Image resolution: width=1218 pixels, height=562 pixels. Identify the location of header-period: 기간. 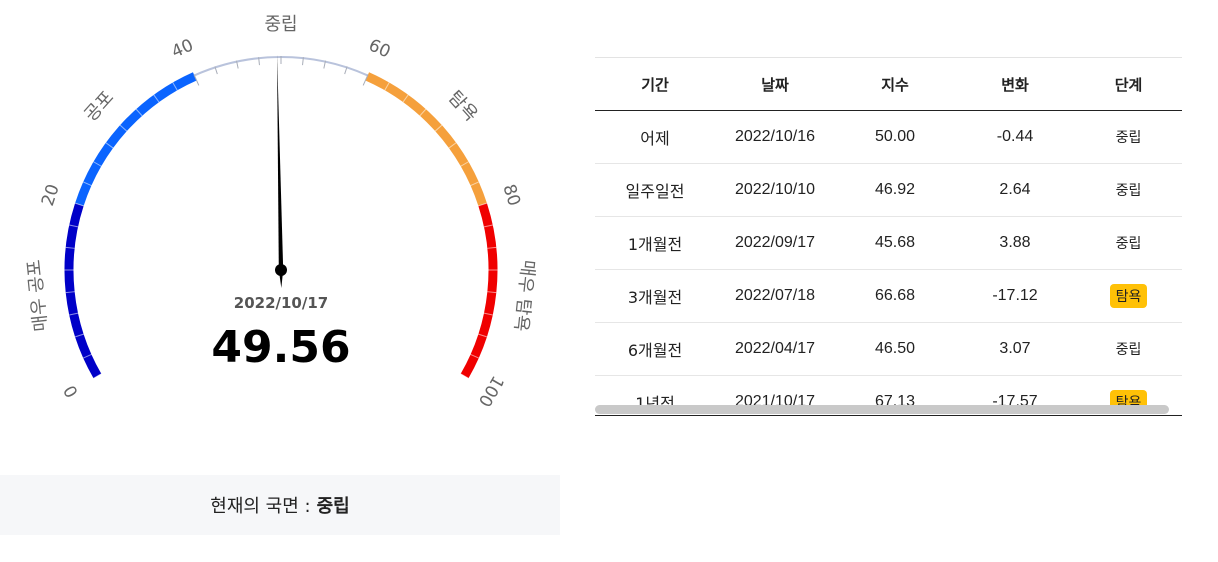
(655, 84).